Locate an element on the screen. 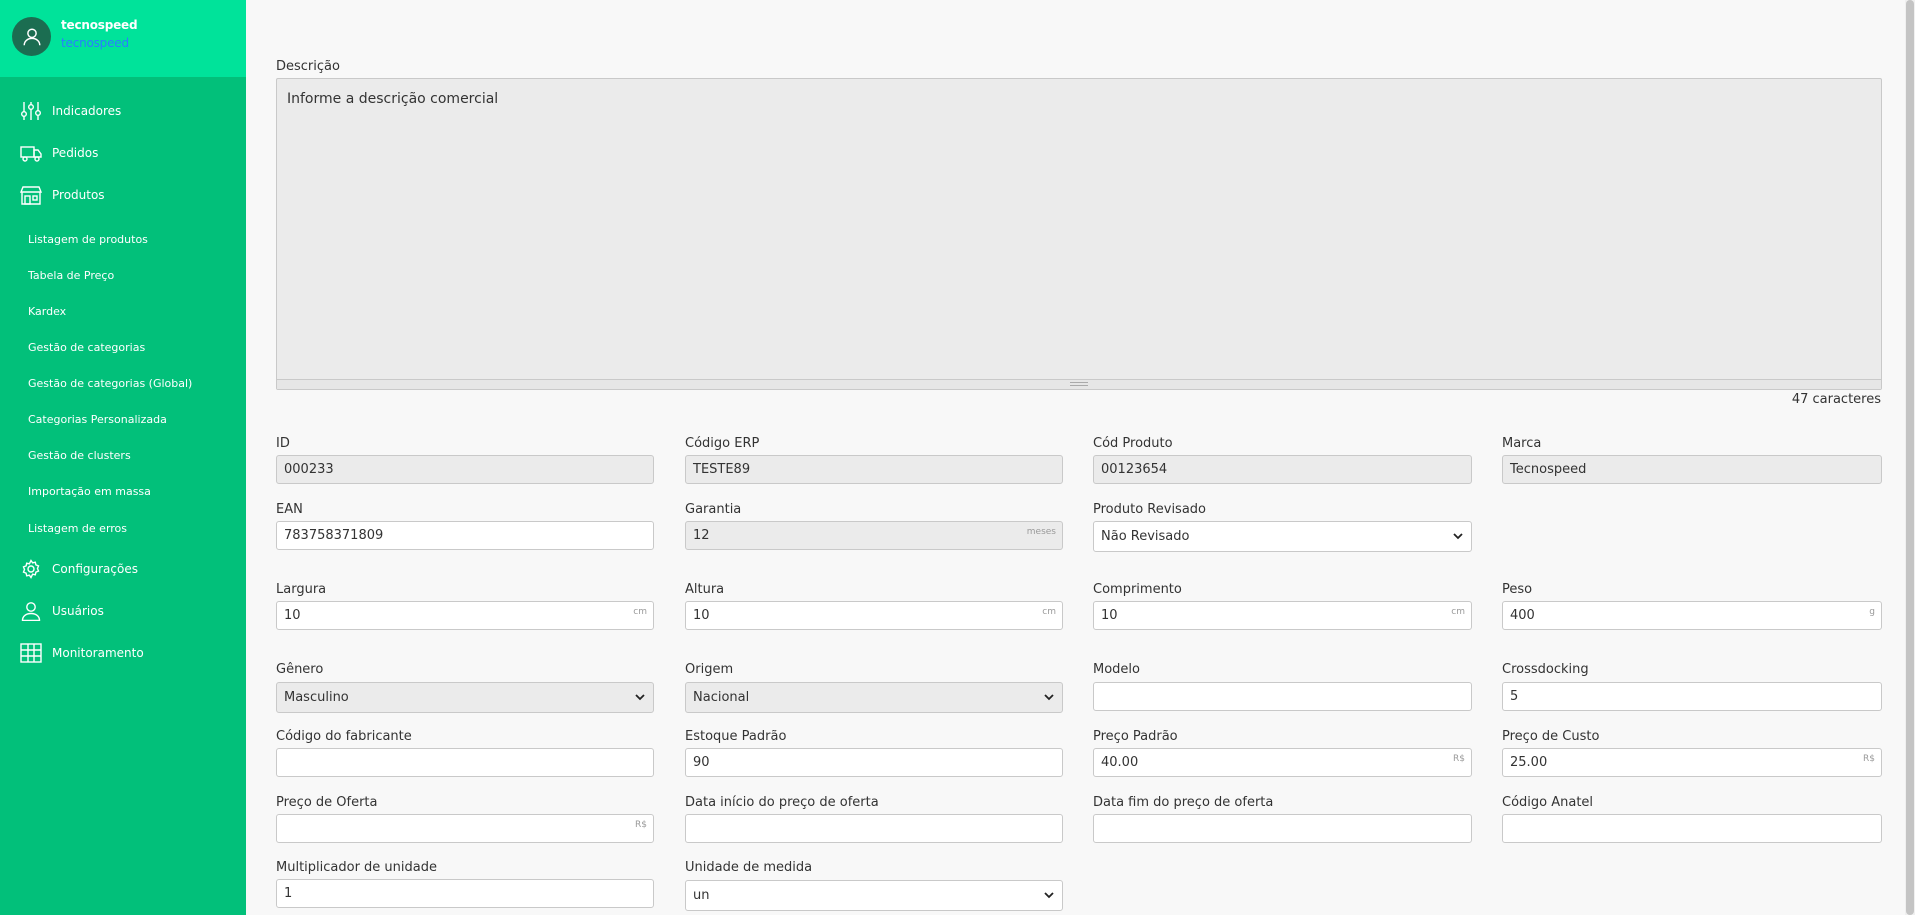 This screenshot has height=915, width=1915. subnav-gestao-clusters: Gestão de clusters is located at coordinates (79, 455).